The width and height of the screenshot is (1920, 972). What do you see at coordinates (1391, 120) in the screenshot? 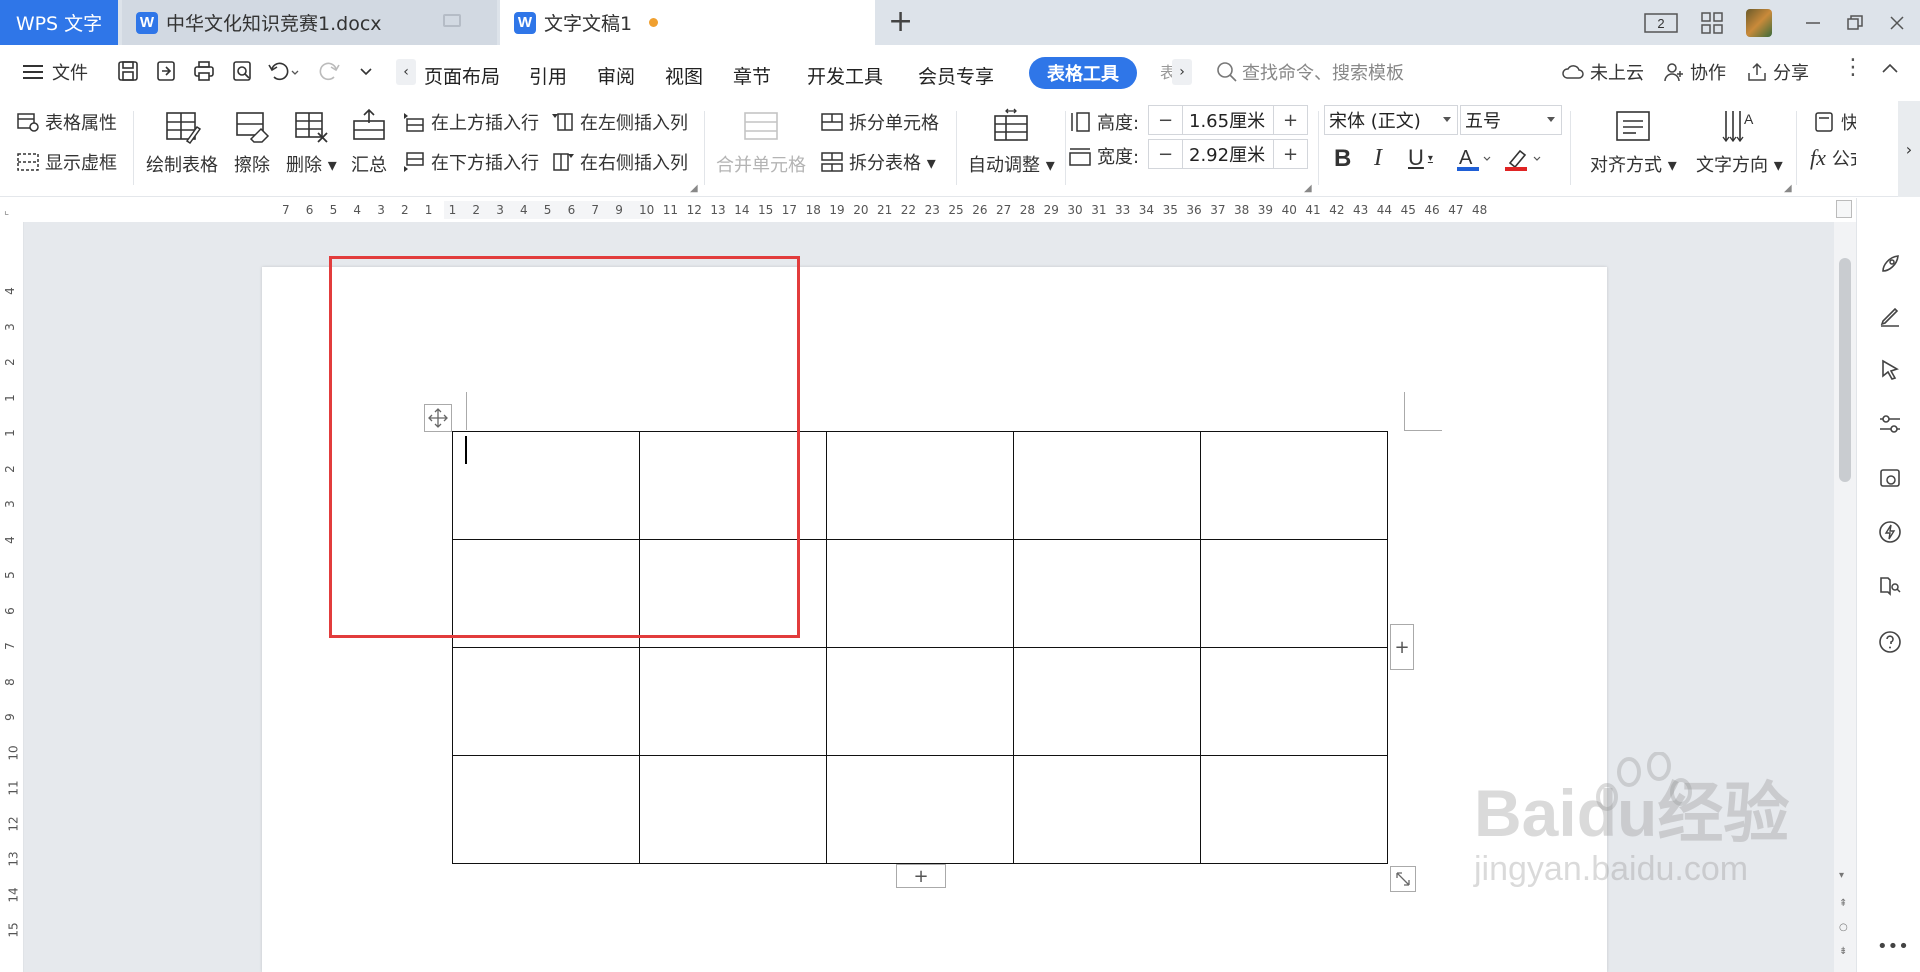
I see `font-name-select: 宋体 (正文)` at bounding box center [1391, 120].